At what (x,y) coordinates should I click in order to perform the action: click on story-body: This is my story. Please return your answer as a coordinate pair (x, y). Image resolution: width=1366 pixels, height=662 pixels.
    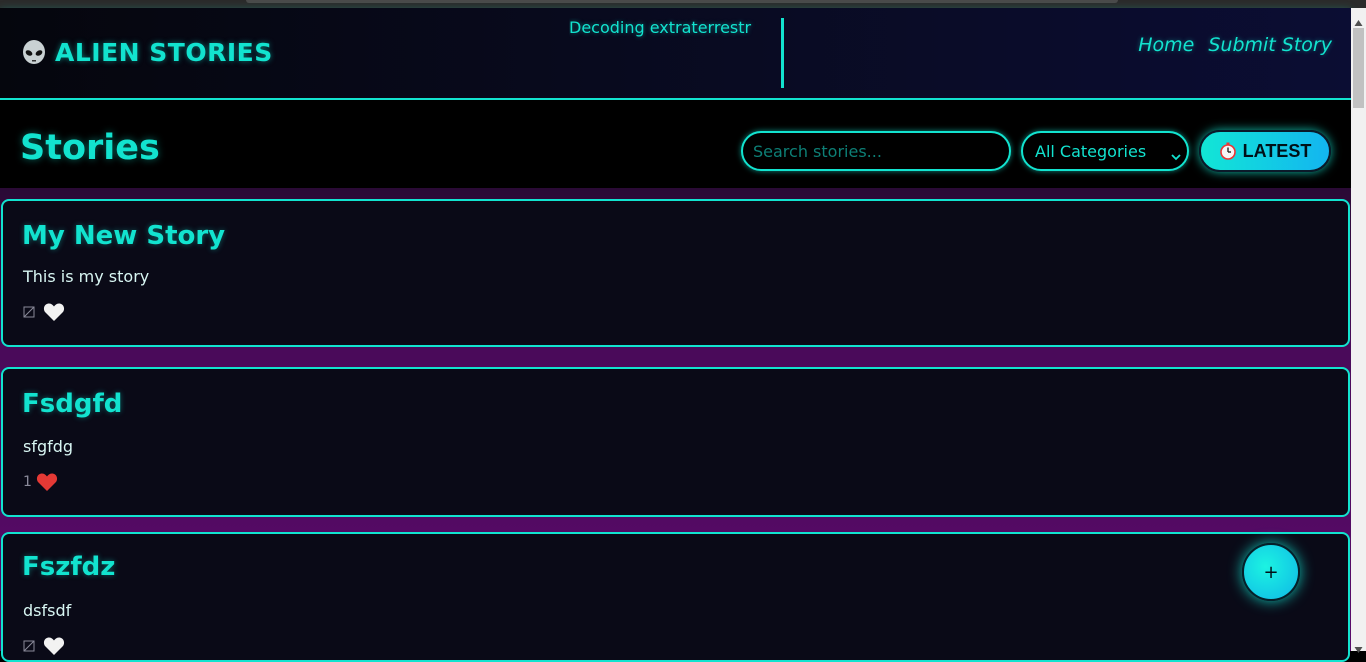
    Looking at the image, I should click on (86, 276).